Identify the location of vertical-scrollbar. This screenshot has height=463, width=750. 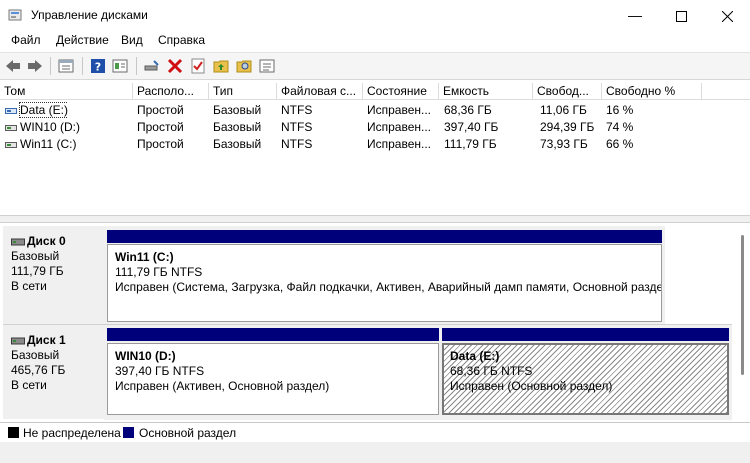
(743, 325).